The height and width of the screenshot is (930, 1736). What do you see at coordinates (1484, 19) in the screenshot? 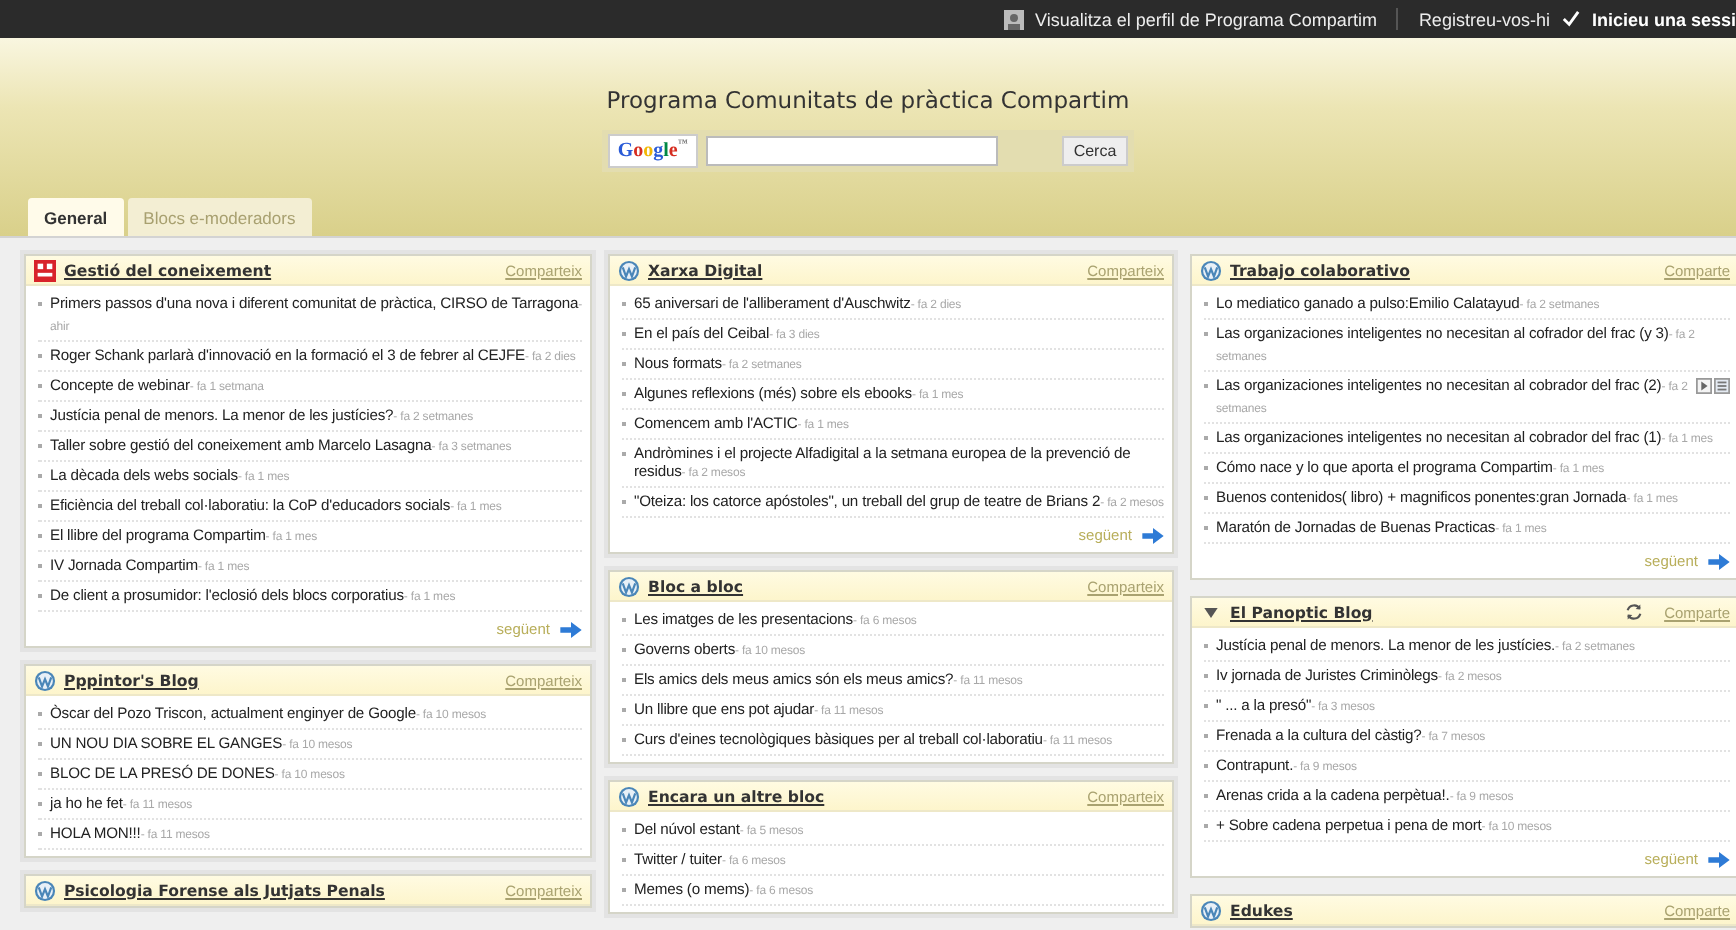
I see `register-link: Registreu-vos-hi` at bounding box center [1484, 19].